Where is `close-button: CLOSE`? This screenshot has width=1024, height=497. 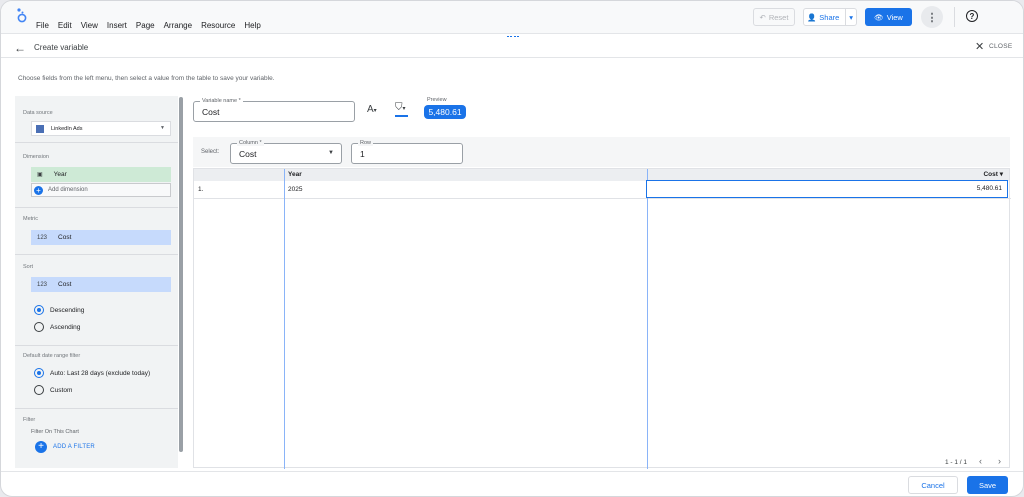
close-button: CLOSE is located at coordinates (1001, 46).